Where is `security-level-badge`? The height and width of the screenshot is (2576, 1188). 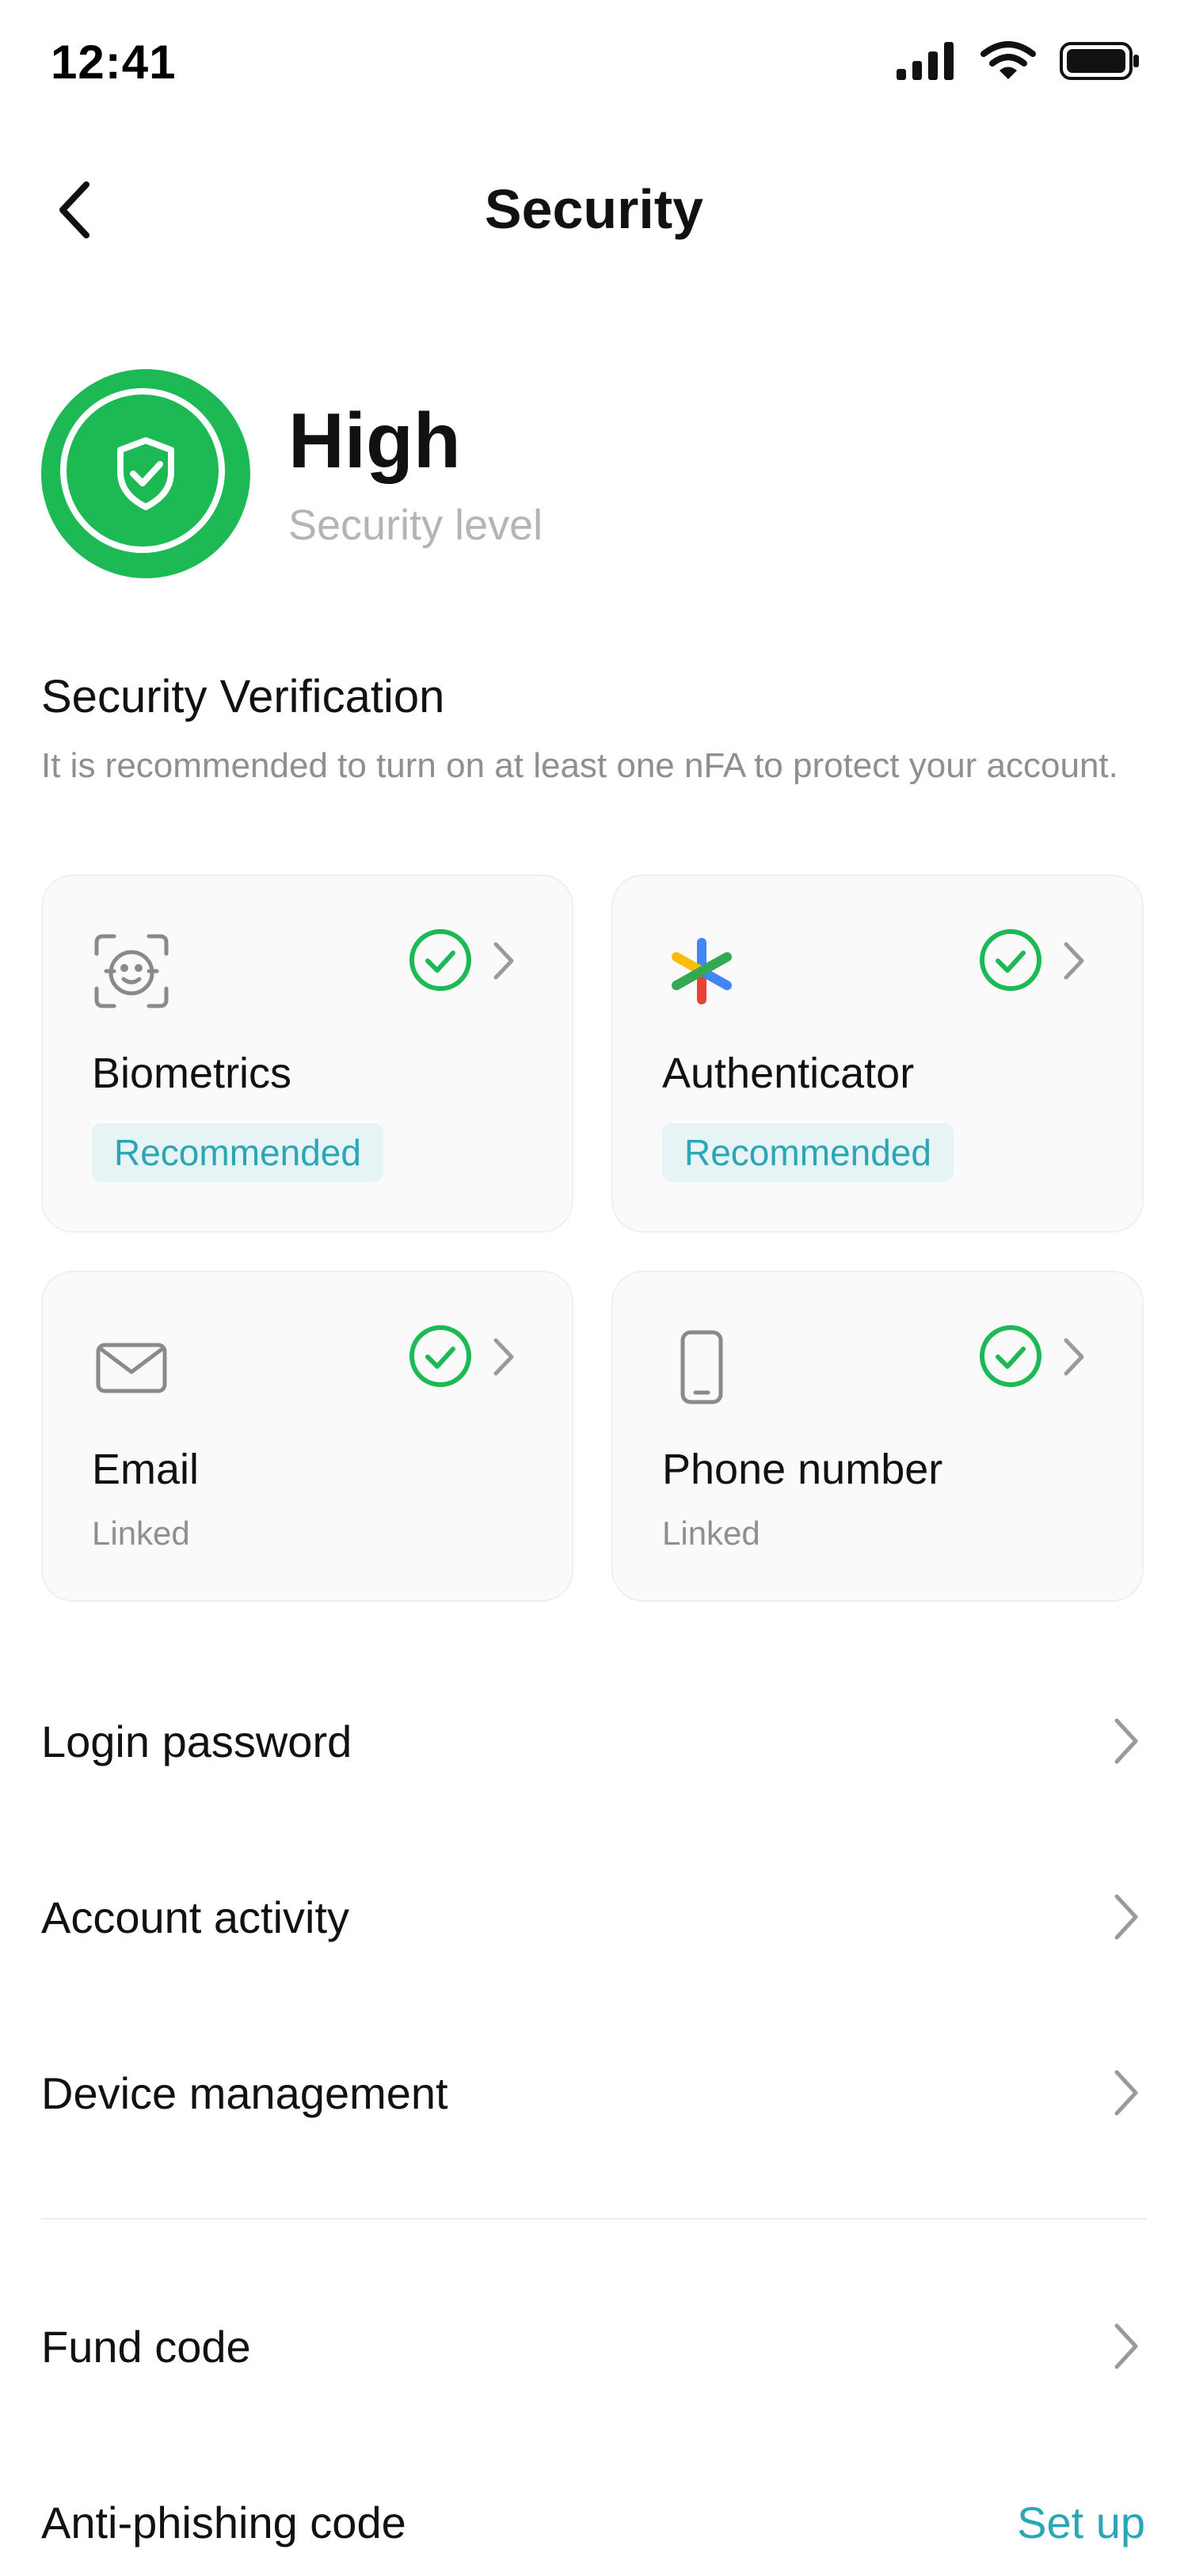
security-level-badge is located at coordinates (145, 473).